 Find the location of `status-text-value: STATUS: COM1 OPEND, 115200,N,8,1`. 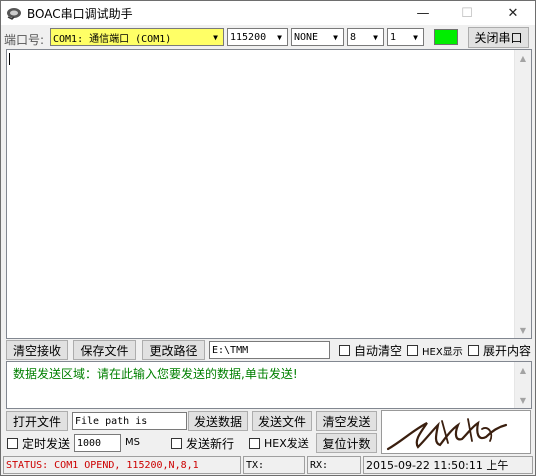

status-text-value: STATUS: COM1 OPEND, 115200,N,8,1 is located at coordinates (102, 465).